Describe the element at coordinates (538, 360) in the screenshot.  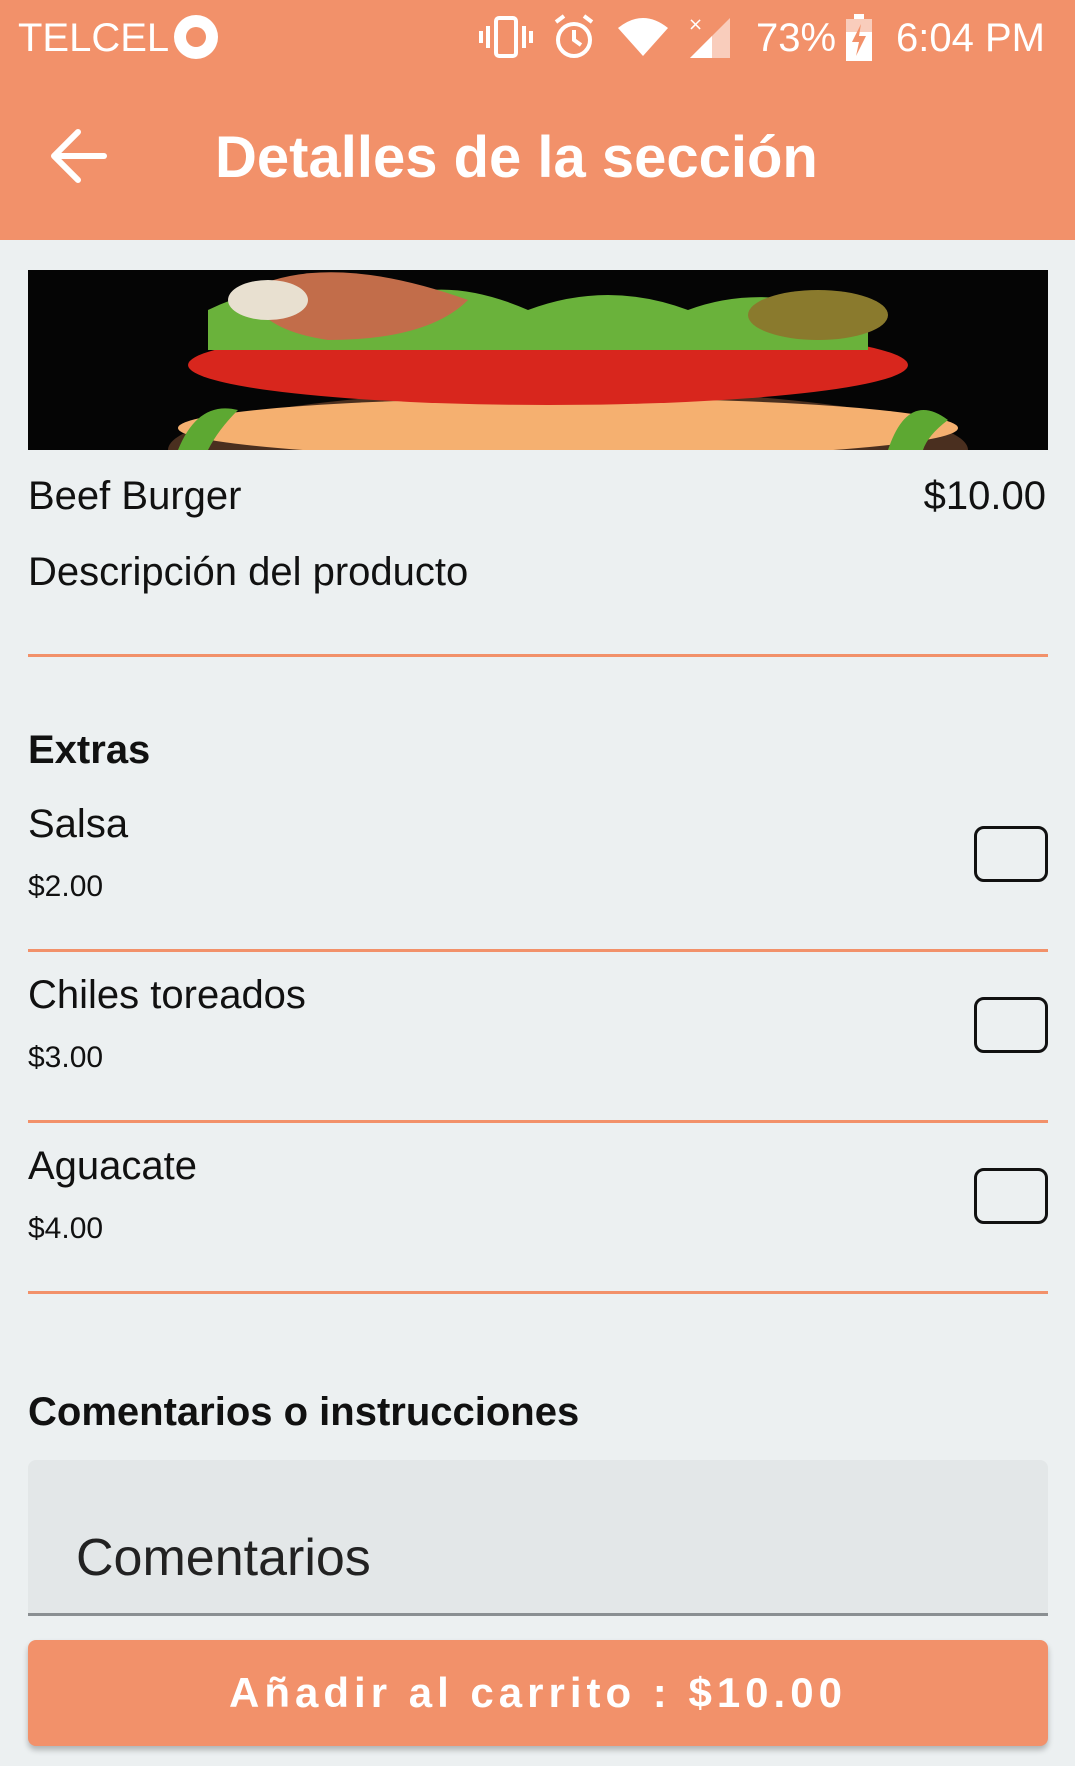
I see `product-image` at that location.